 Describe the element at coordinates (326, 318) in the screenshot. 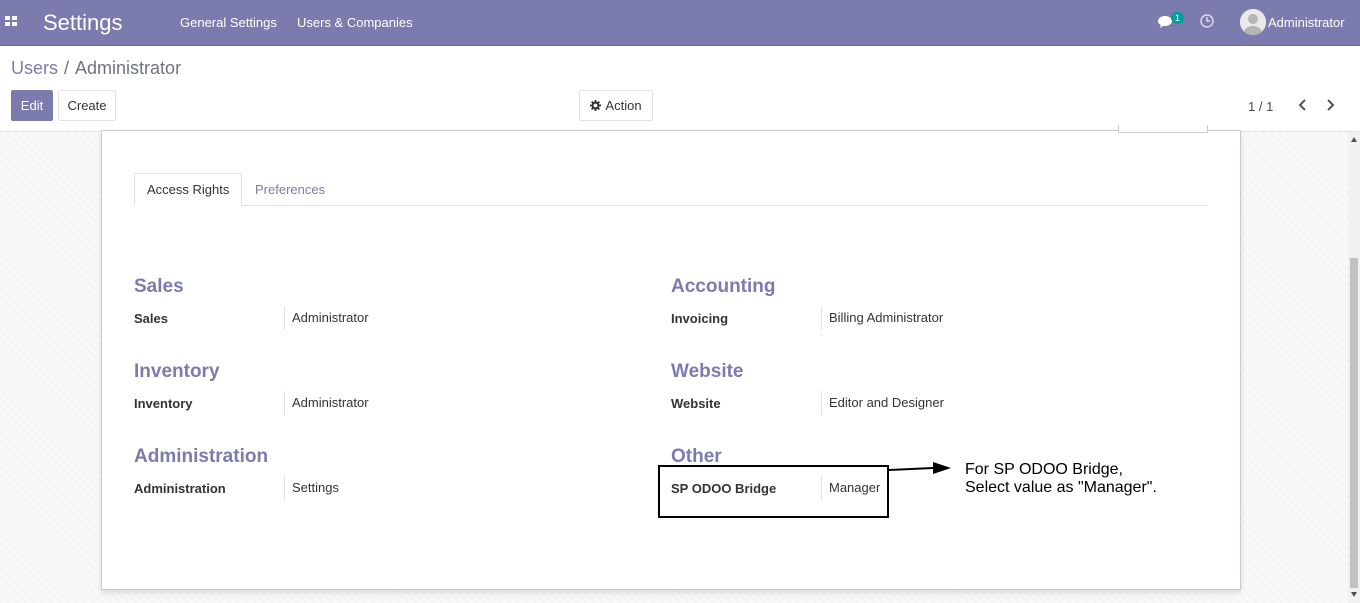

I see `field-value-sales: Administrator` at that location.